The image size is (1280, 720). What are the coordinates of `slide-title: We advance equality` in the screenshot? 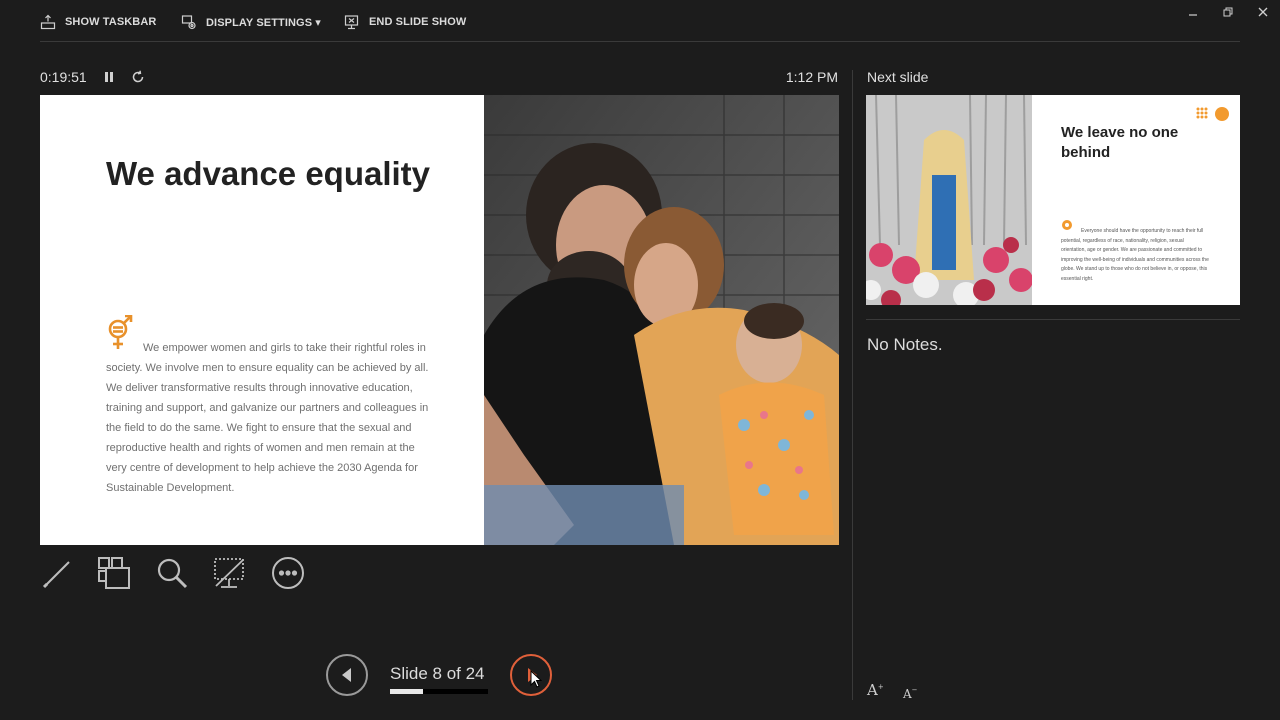 It's located at (268, 173).